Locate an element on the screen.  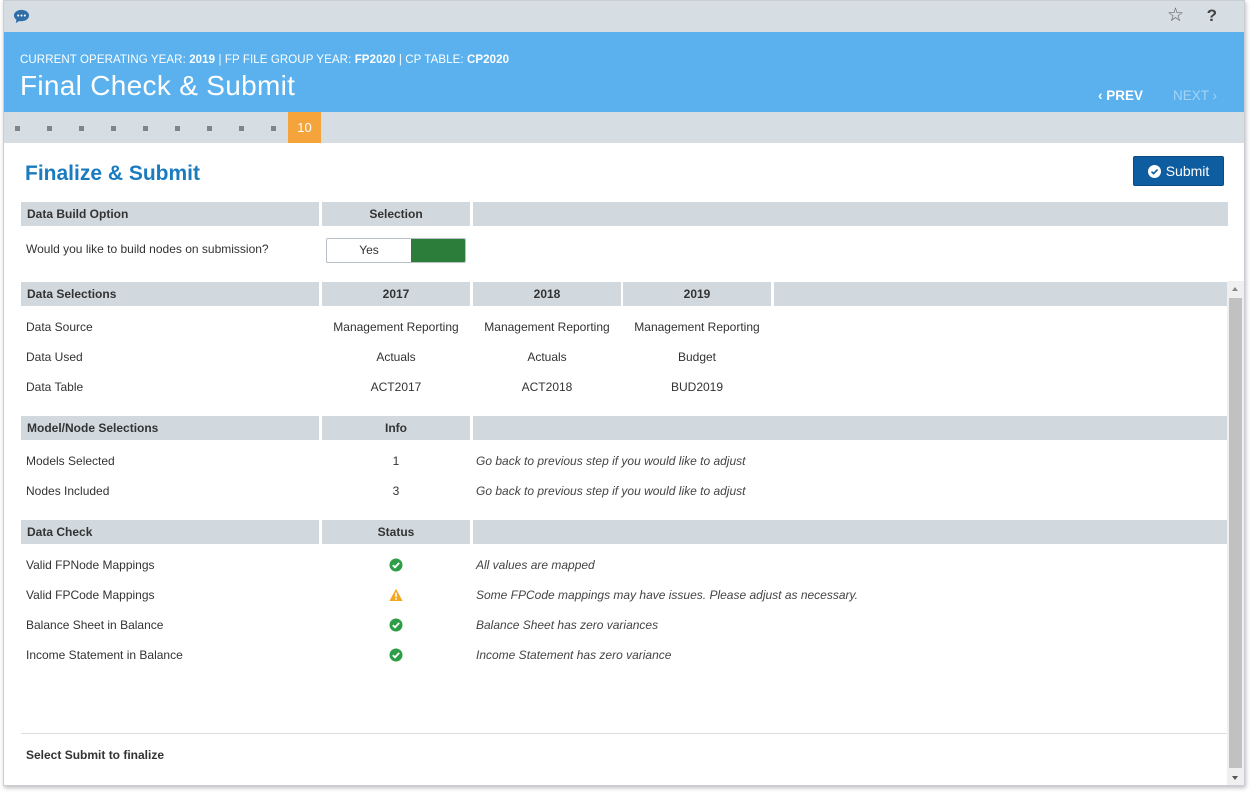
scroll-up-icon is located at coordinates (1235, 289).